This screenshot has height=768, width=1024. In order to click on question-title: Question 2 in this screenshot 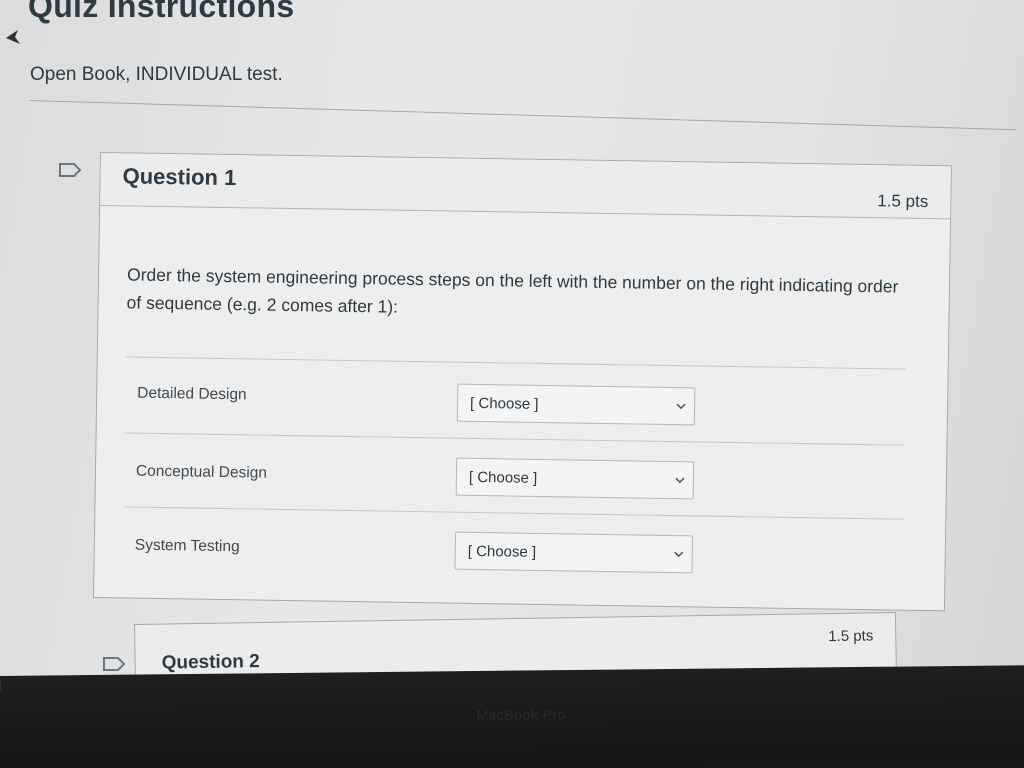, I will do `click(210, 662)`.